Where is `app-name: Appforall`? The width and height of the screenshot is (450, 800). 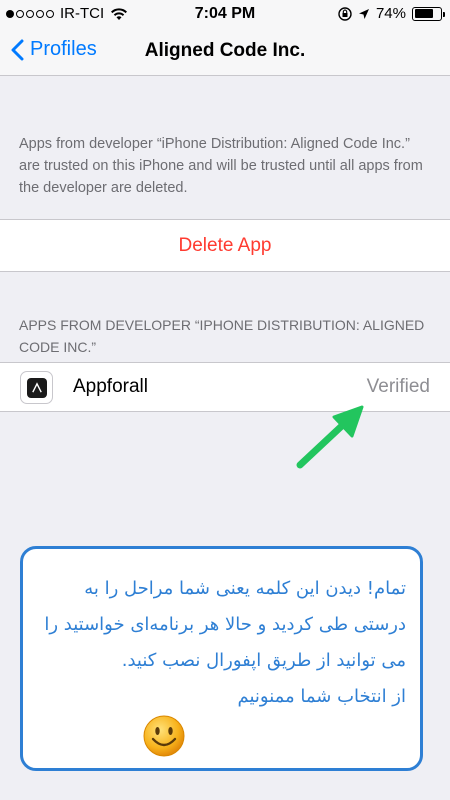 app-name: Appforall is located at coordinates (110, 386).